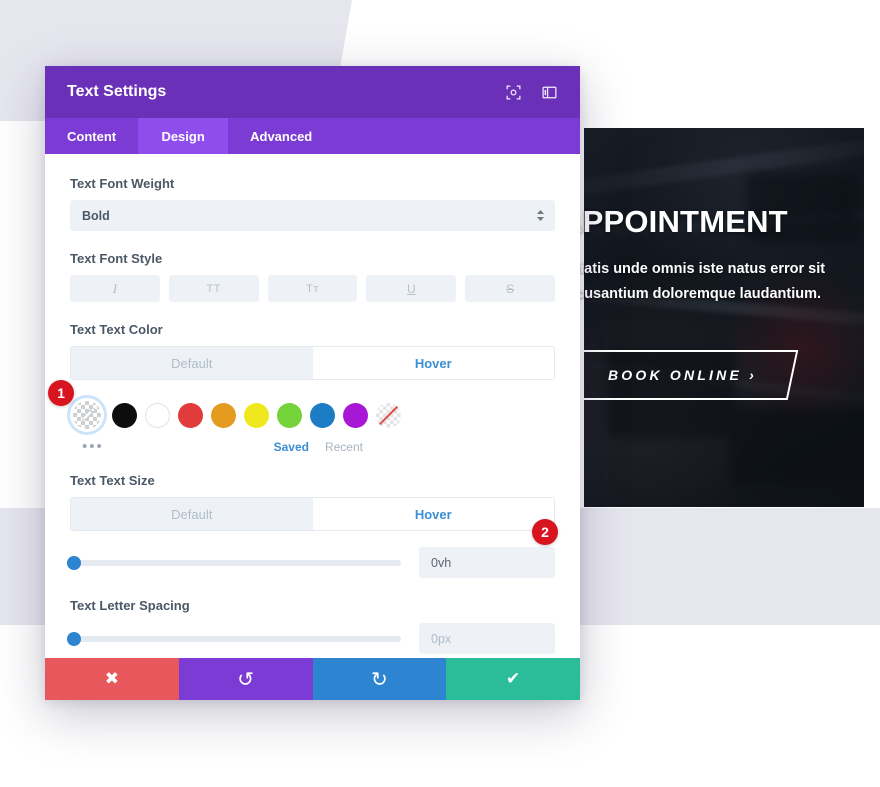 This screenshot has width=880, height=787. What do you see at coordinates (441, 638) in the screenshot?
I see `letter-spacing-placeholder: 0px` at bounding box center [441, 638].